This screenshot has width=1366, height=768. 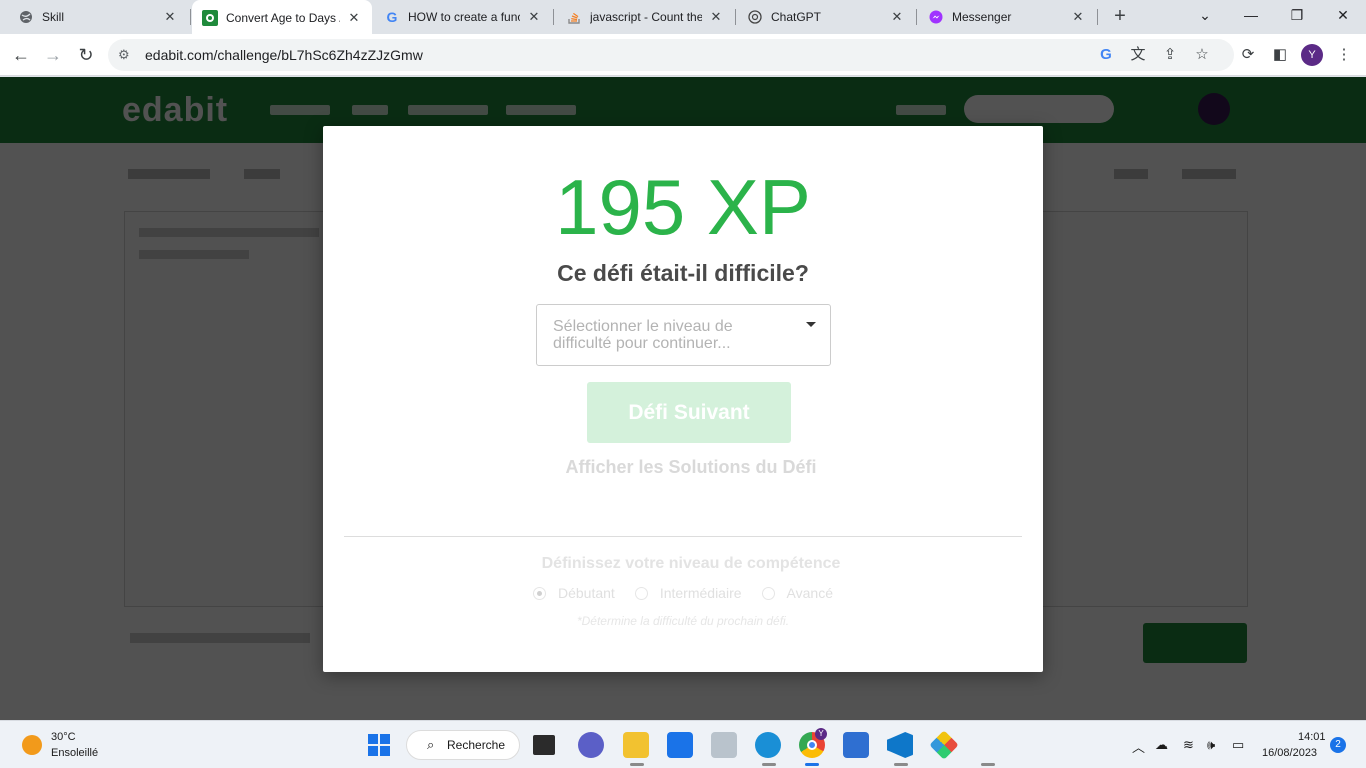 What do you see at coordinates (574, 17) in the screenshot?
I see `stackoverflow-icon` at bounding box center [574, 17].